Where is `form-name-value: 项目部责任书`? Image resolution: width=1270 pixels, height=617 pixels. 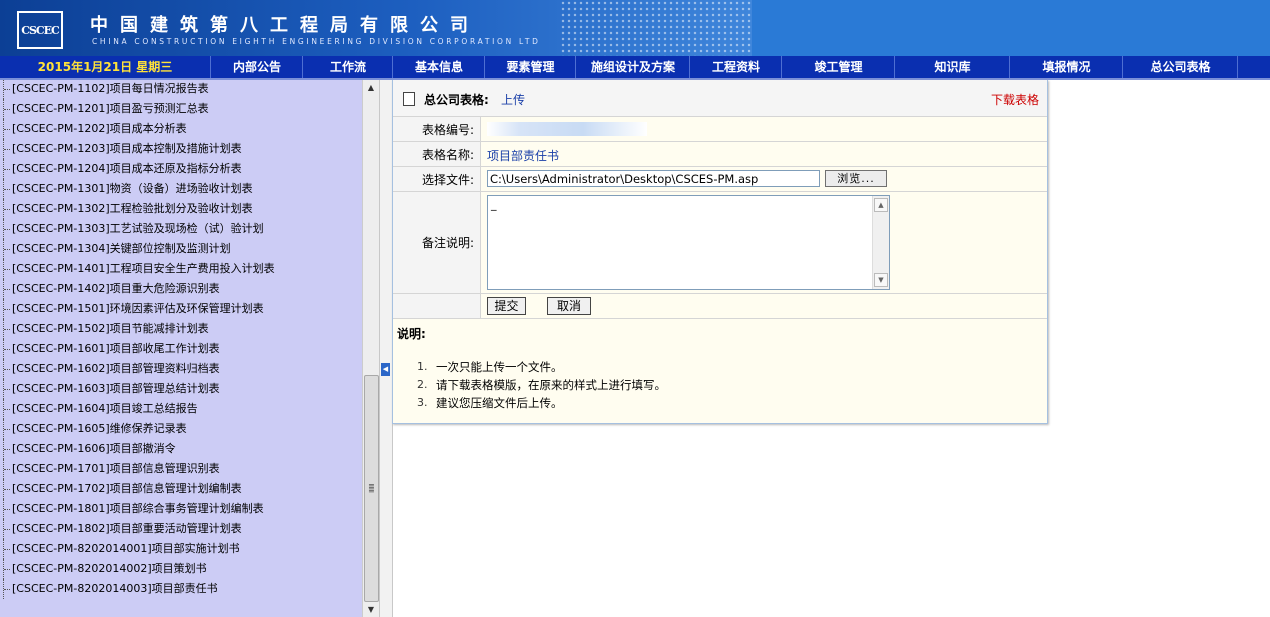 form-name-value: 项目部责任书 is located at coordinates (523, 156).